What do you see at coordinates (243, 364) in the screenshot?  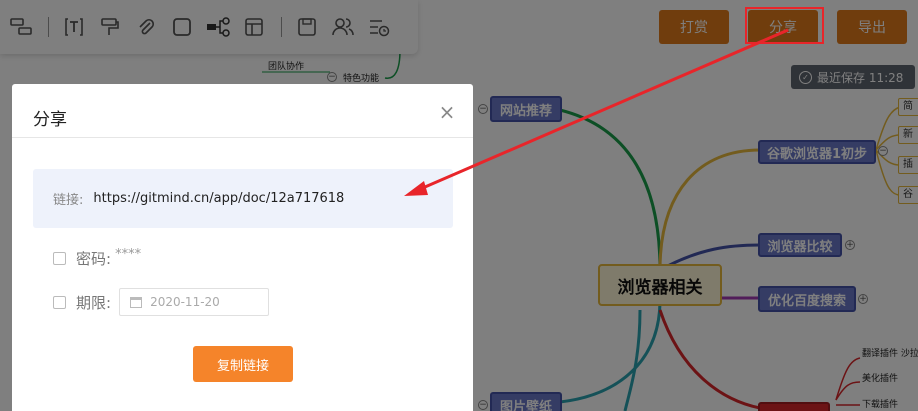 I see `copy-link-button: 复制链接` at bounding box center [243, 364].